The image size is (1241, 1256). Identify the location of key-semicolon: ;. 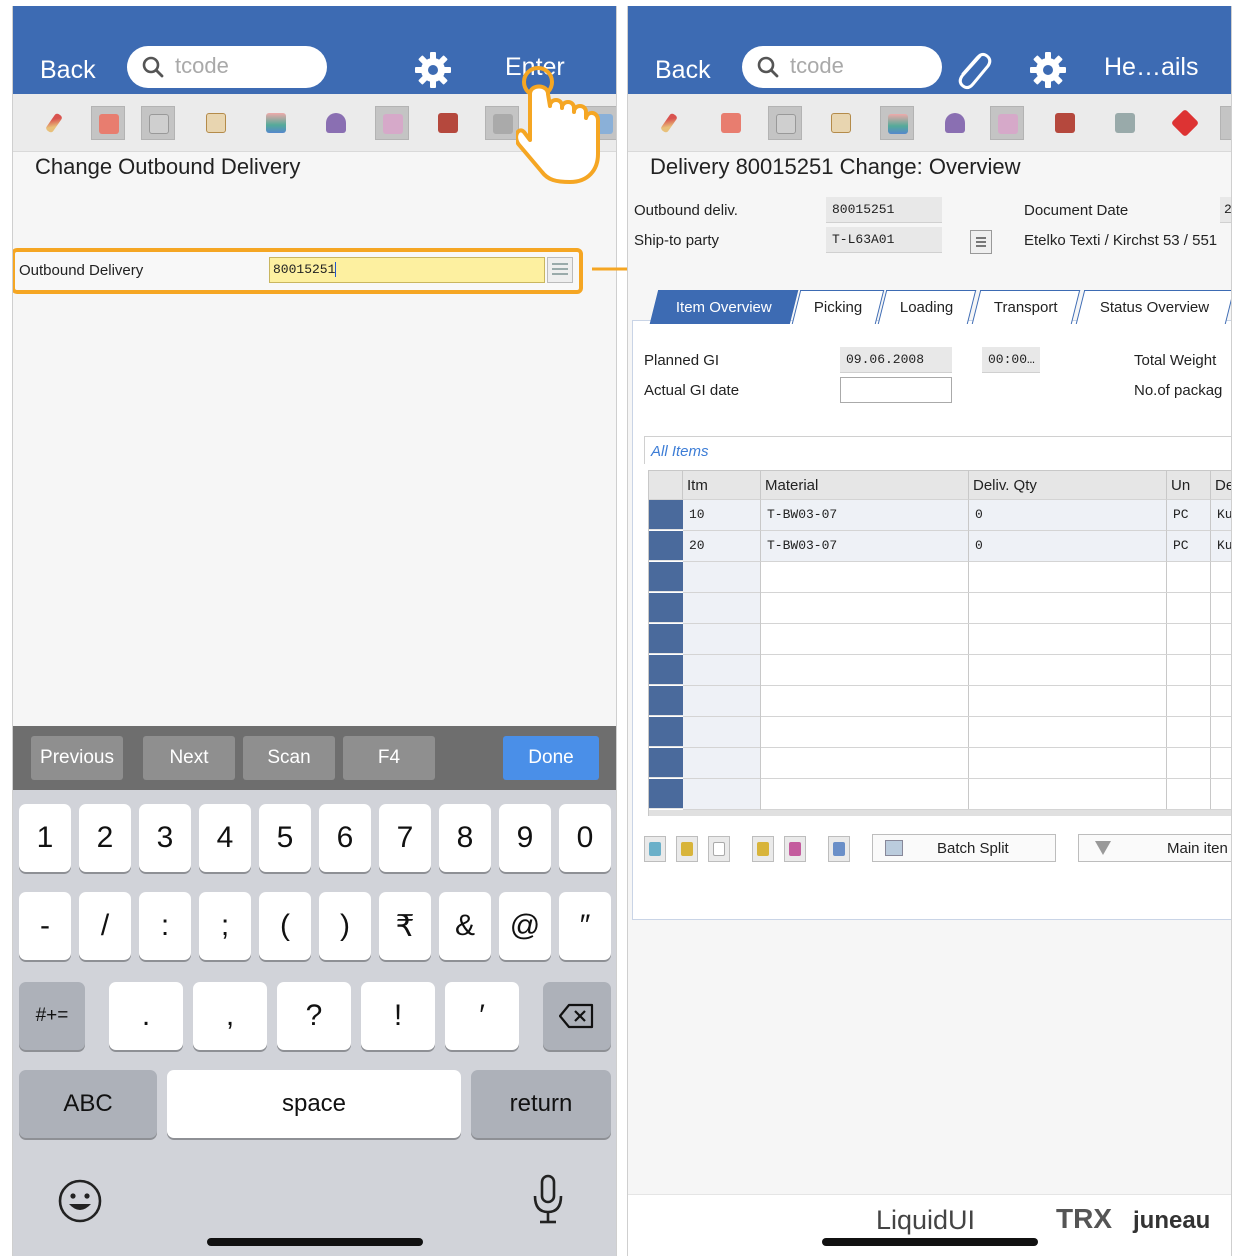
(225, 926).